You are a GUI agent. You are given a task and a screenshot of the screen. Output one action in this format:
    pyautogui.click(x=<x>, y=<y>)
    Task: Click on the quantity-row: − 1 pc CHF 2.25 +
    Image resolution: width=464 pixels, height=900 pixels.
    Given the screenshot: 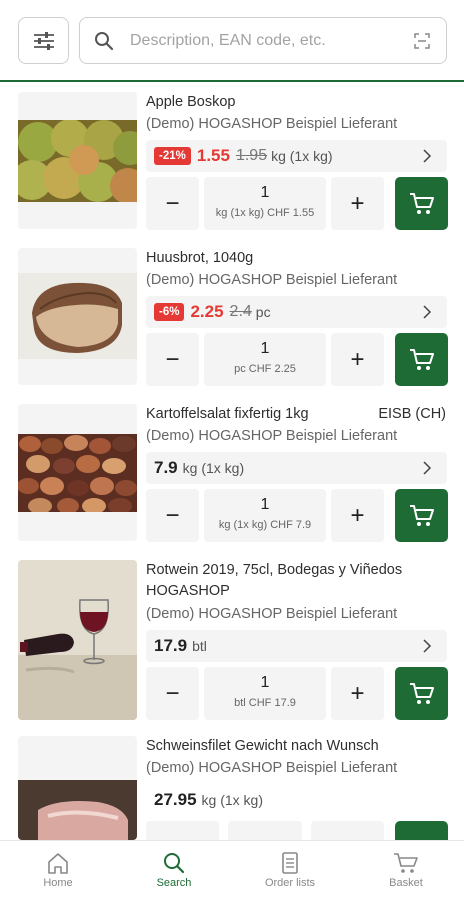 What is the action you would take?
    pyautogui.click(x=297, y=359)
    